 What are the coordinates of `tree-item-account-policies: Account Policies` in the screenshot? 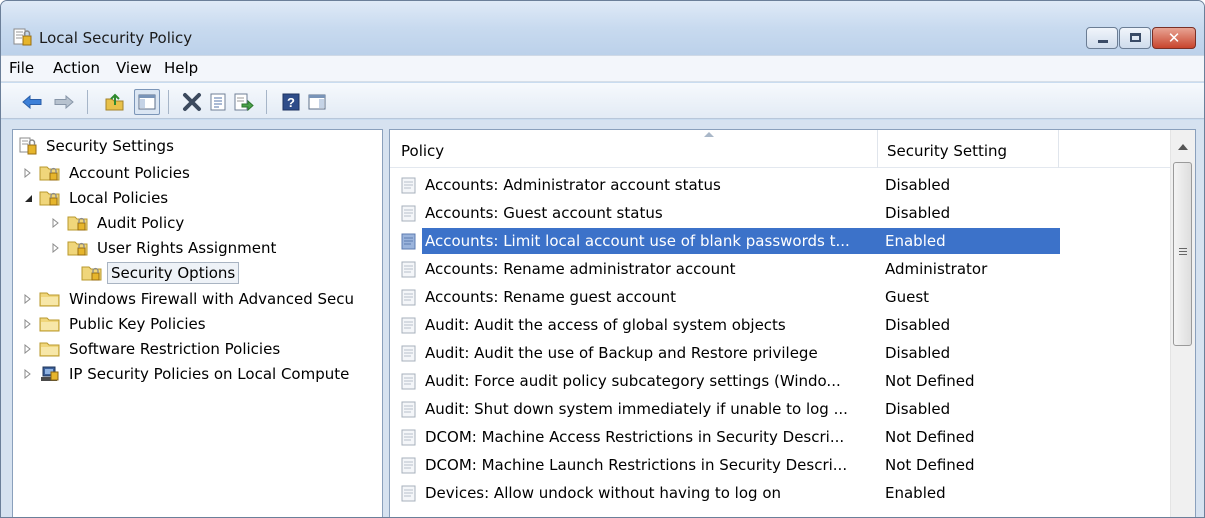 It's located at (108, 173).